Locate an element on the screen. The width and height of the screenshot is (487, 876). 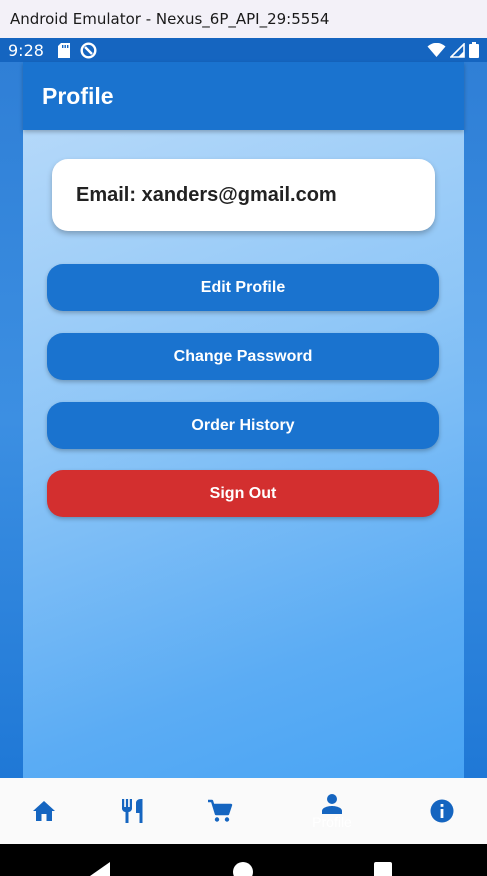
recents-icon is located at coordinates (383, 869).